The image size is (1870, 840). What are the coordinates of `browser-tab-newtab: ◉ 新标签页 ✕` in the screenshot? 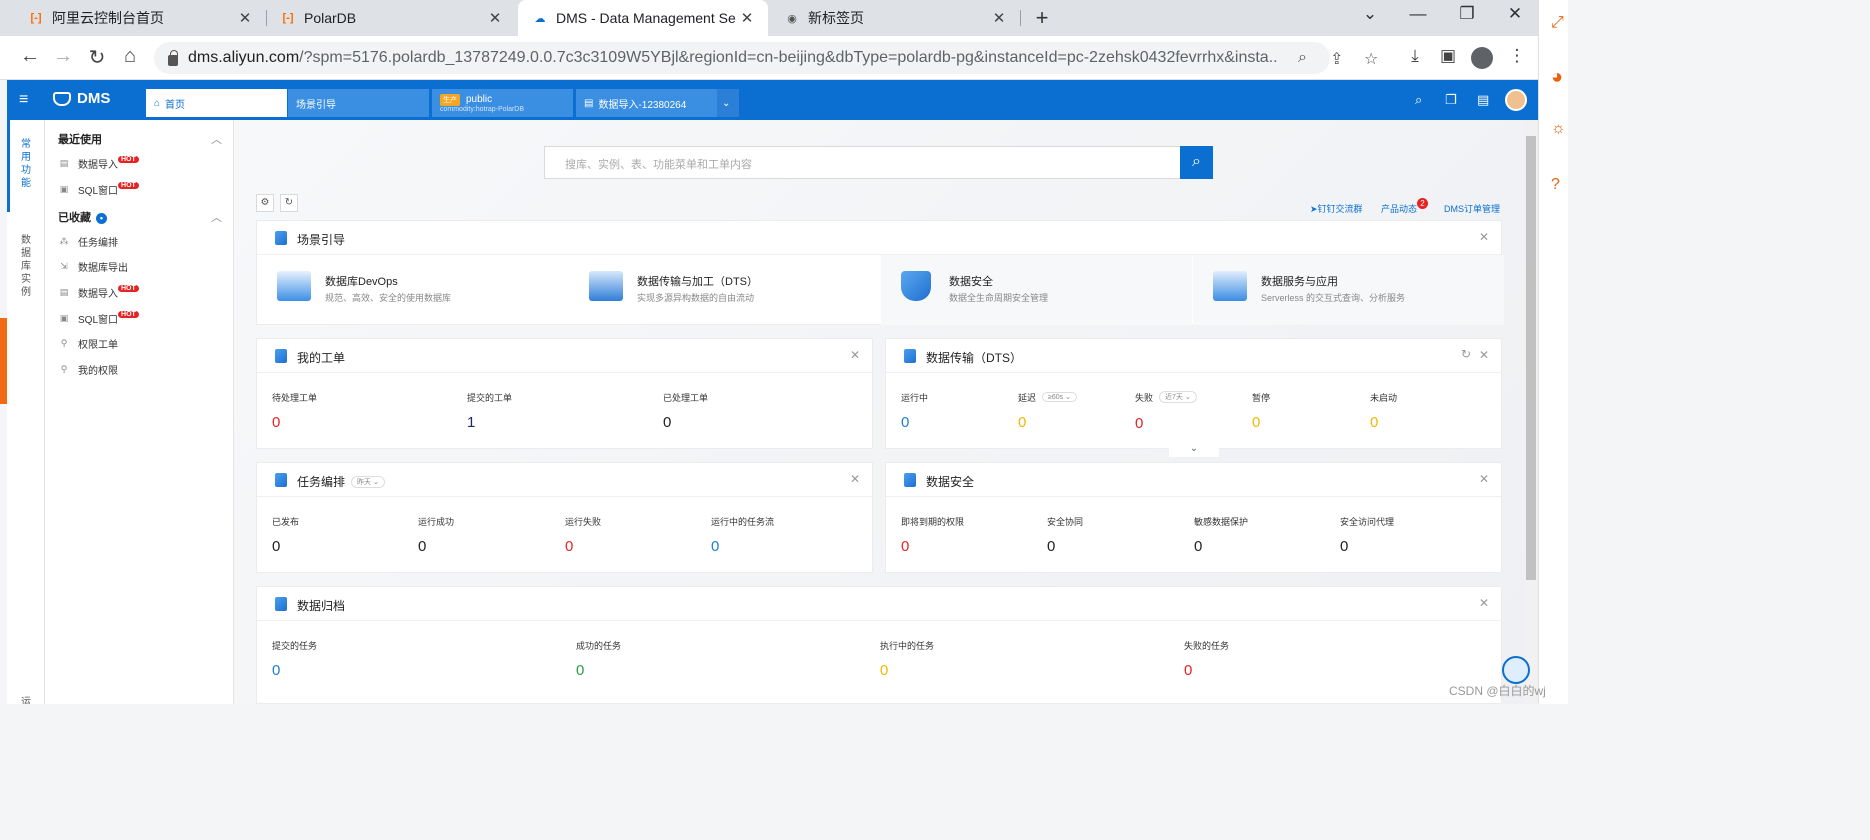 It's located at (895, 18).